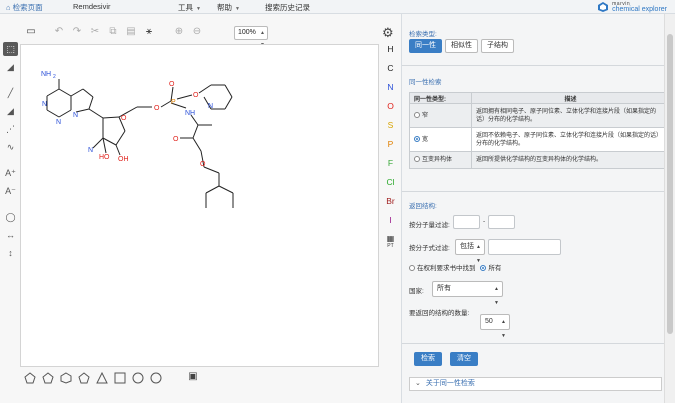 The height and width of the screenshot is (403, 675). I want to click on element-n: N, so click(390, 87).